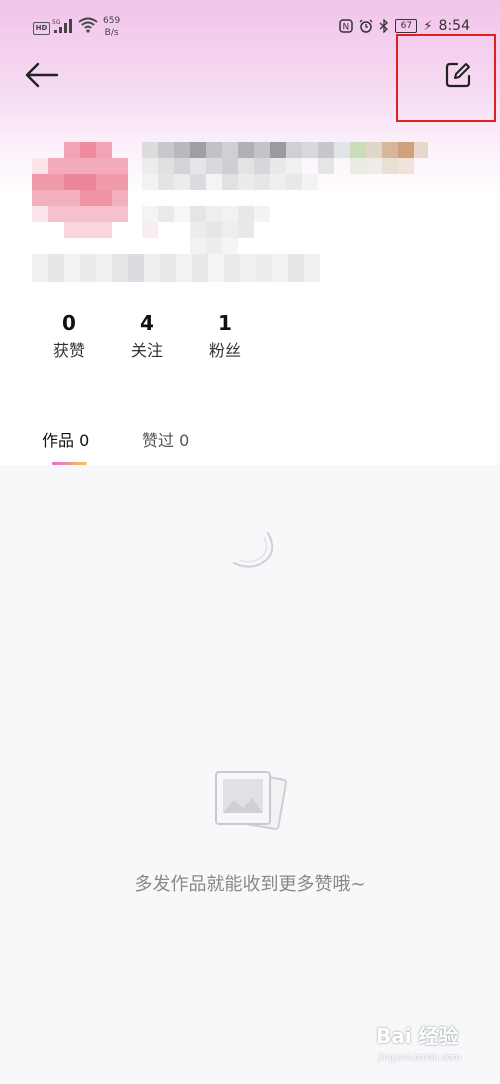  I want to click on stat-likes: 0 获赞, so click(69, 337).